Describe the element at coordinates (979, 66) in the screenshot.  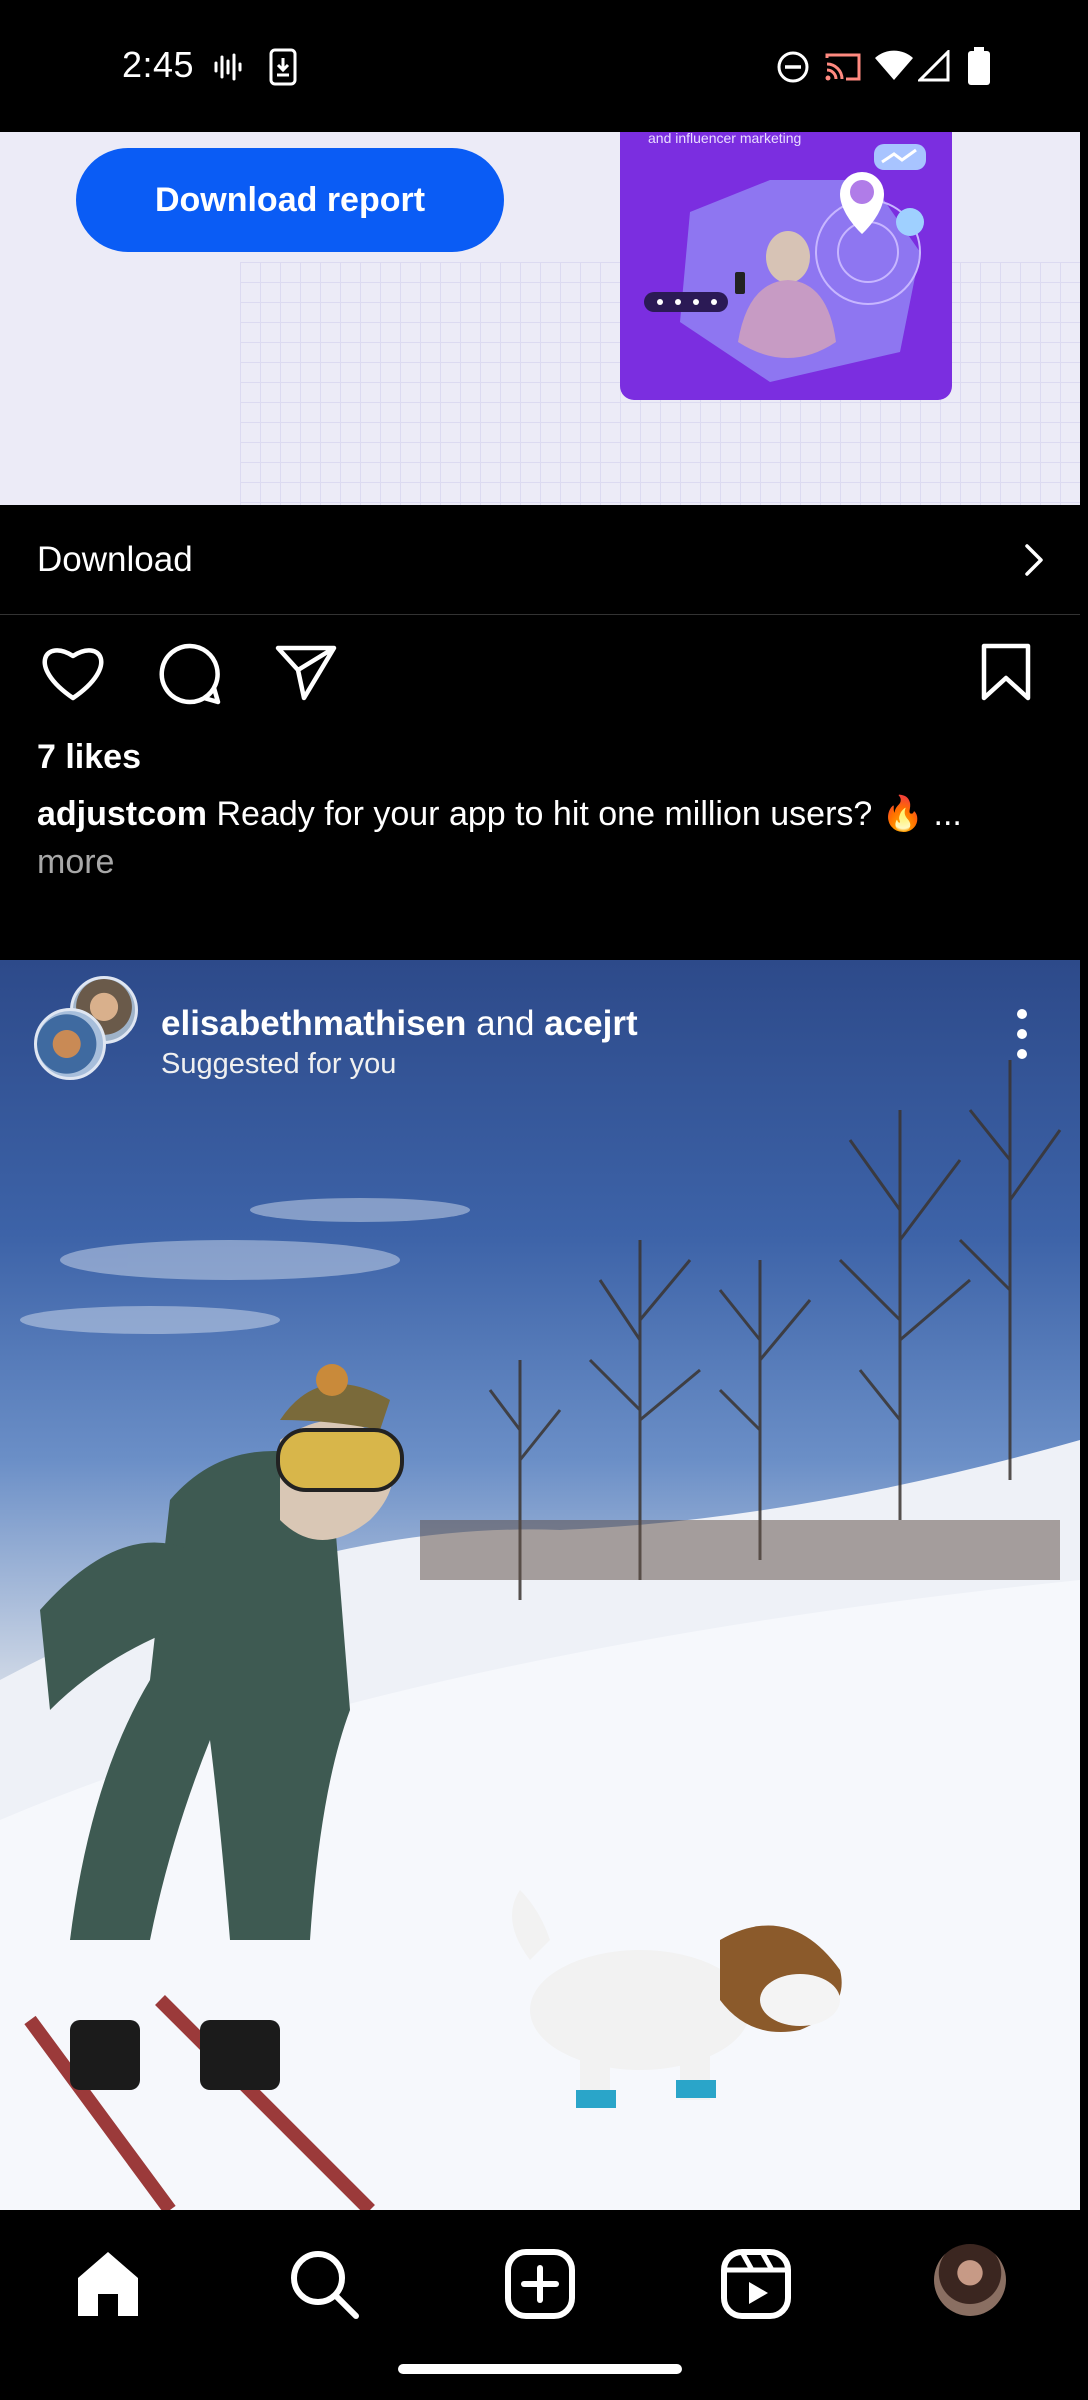
I see `battery-icon` at that location.